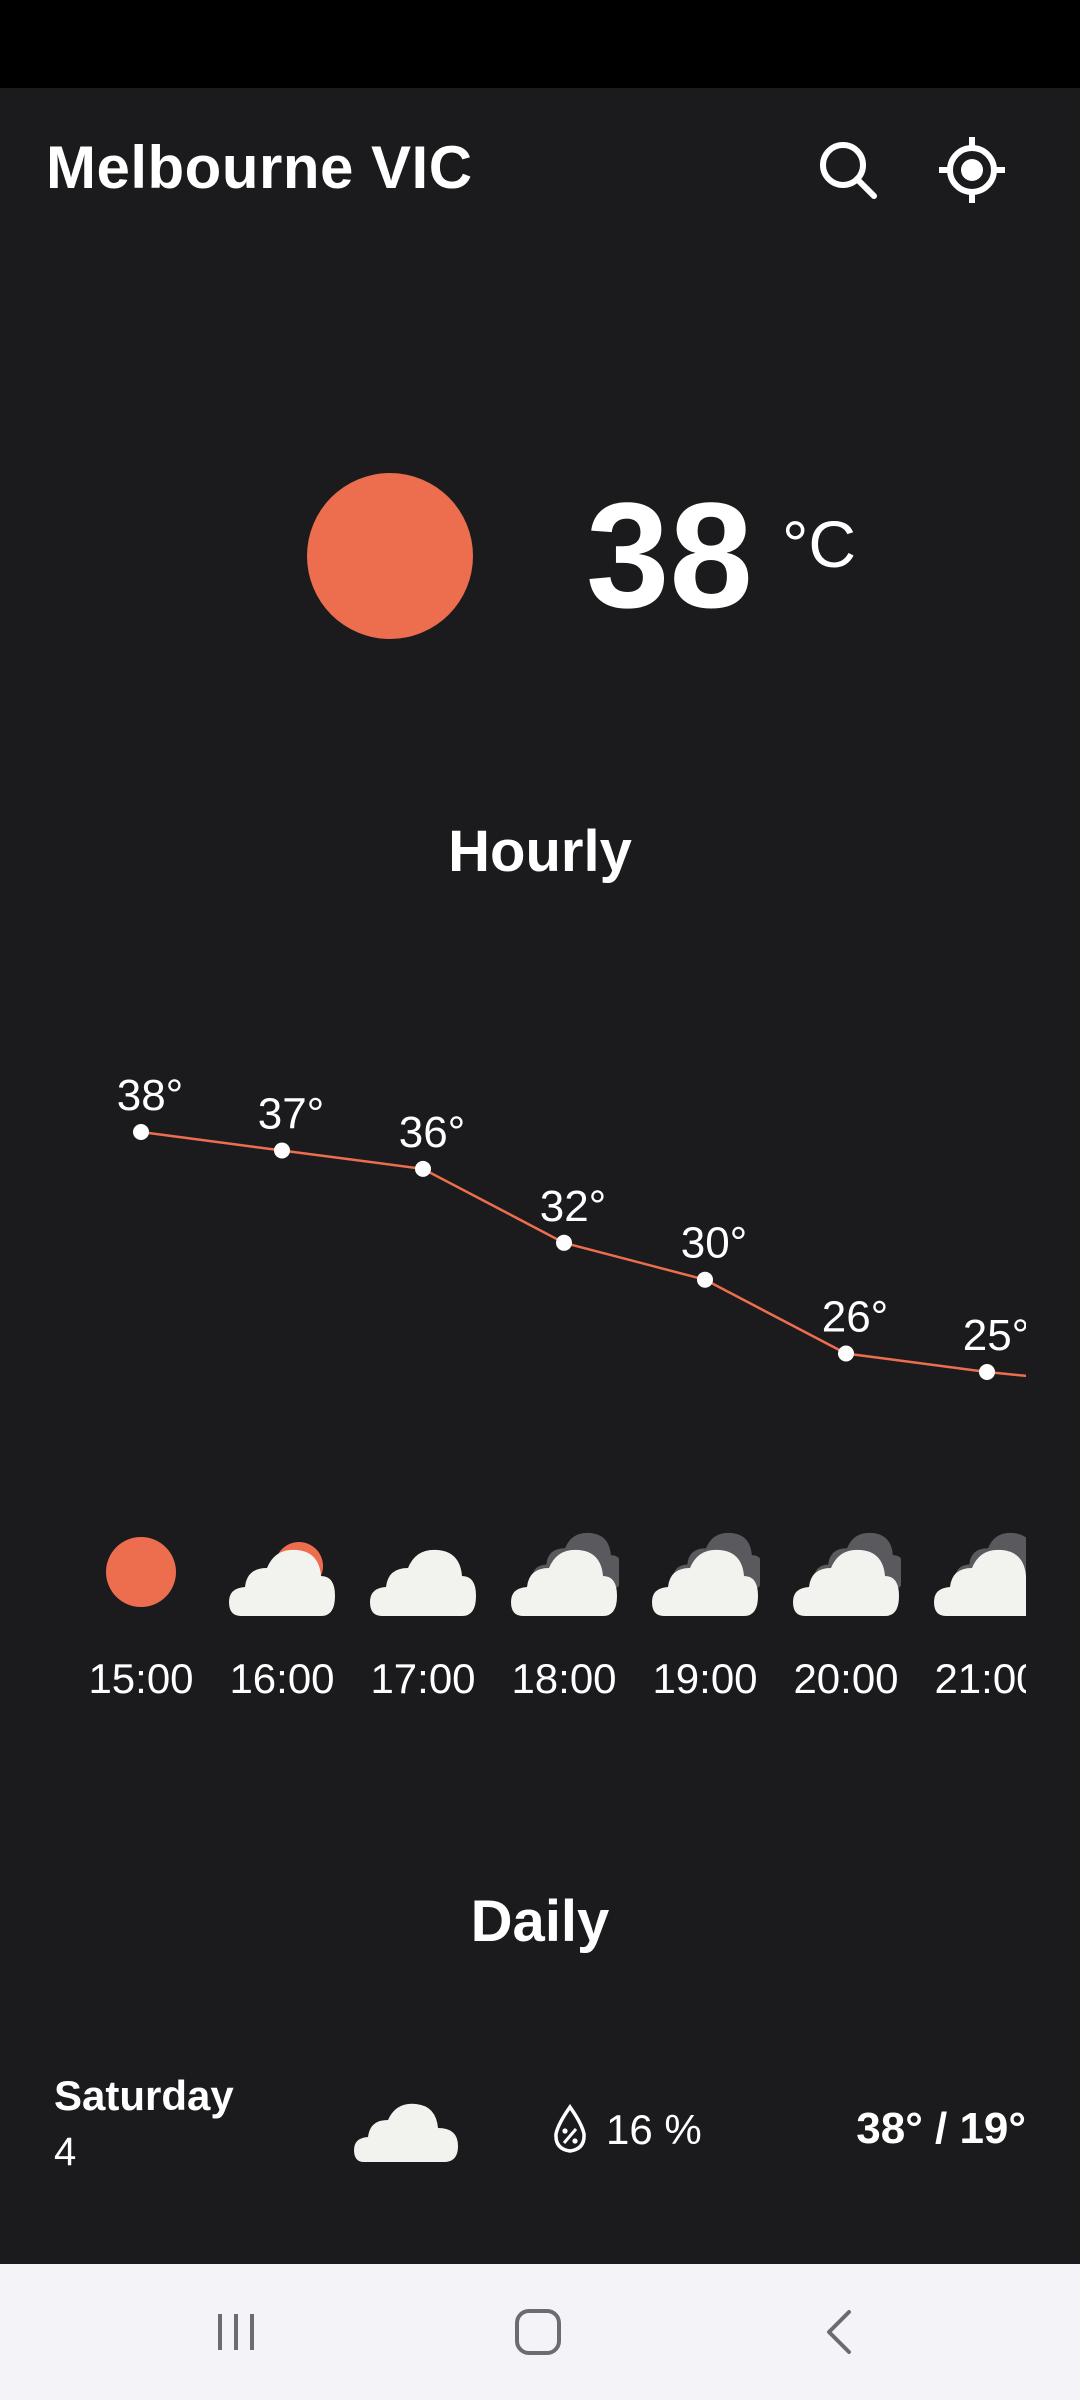 Image resolution: width=1080 pixels, height=2400 pixels. I want to click on day-name: Saturday, so click(144, 2095).